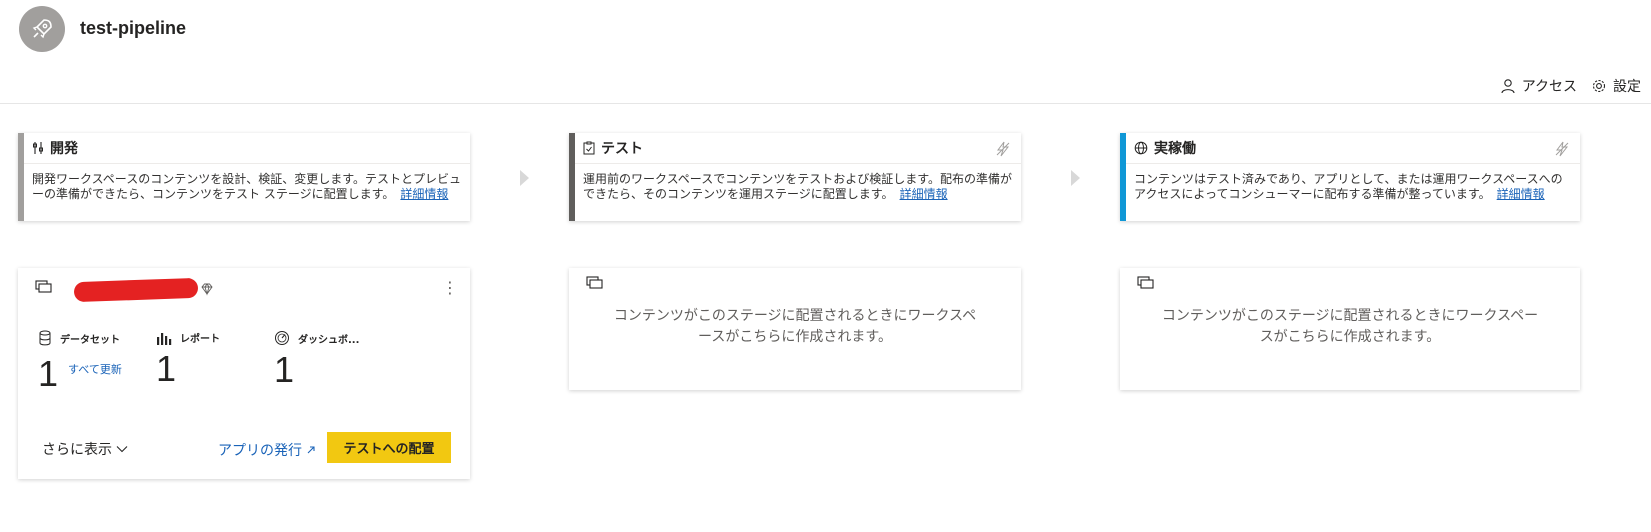 Image resolution: width=1651 pixels, height=532 pixels. I want to click on settings-button: 設定, so click(1616, 86).